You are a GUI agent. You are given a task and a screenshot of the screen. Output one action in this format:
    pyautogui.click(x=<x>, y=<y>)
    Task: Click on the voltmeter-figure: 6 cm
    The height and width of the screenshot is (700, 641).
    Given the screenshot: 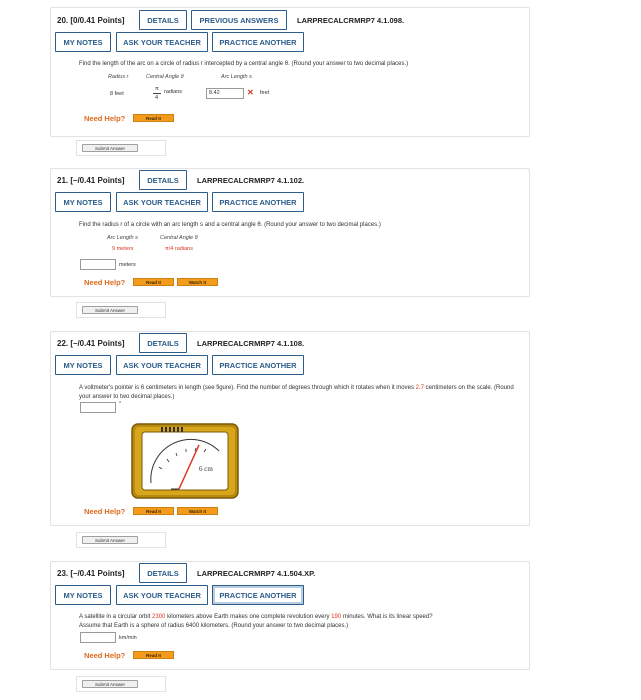 What is the action you would take?
    pyautogui.click(x=185, y=461)
    